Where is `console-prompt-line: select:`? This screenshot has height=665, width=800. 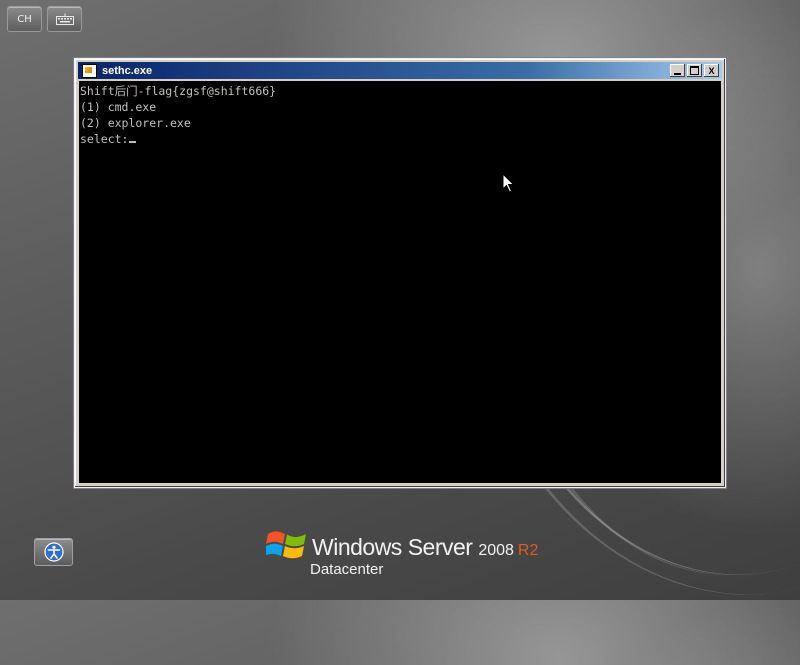 console-prompt-line: select: is located at coordinates (400, 139).